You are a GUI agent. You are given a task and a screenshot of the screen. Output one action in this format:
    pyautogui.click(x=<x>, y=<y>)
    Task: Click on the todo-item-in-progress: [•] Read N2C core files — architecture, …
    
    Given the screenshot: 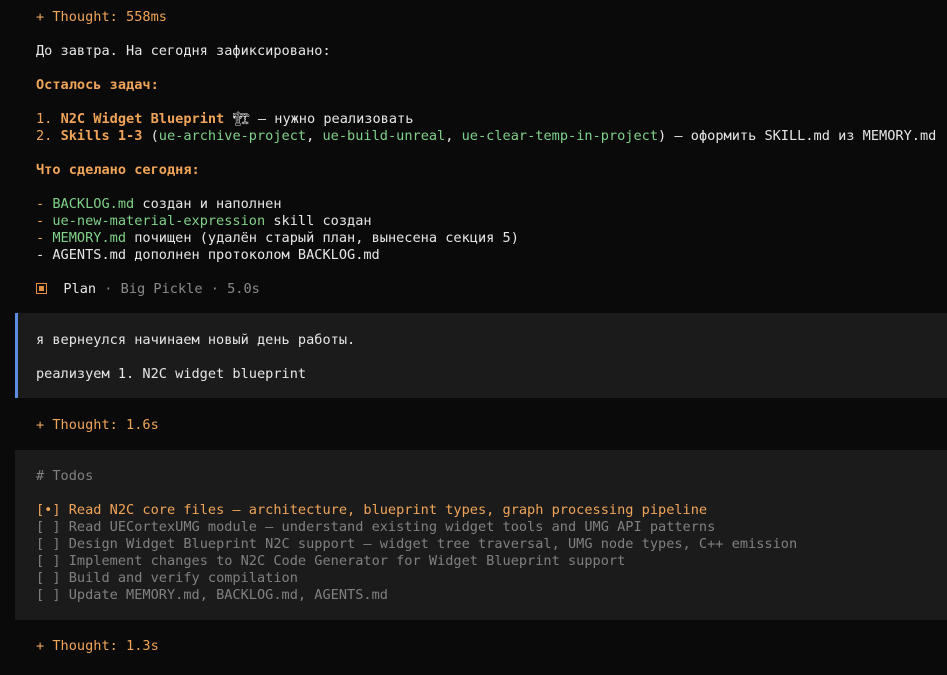 What is the action you would take?
    pyautogui.click(x=371, y=510)
    